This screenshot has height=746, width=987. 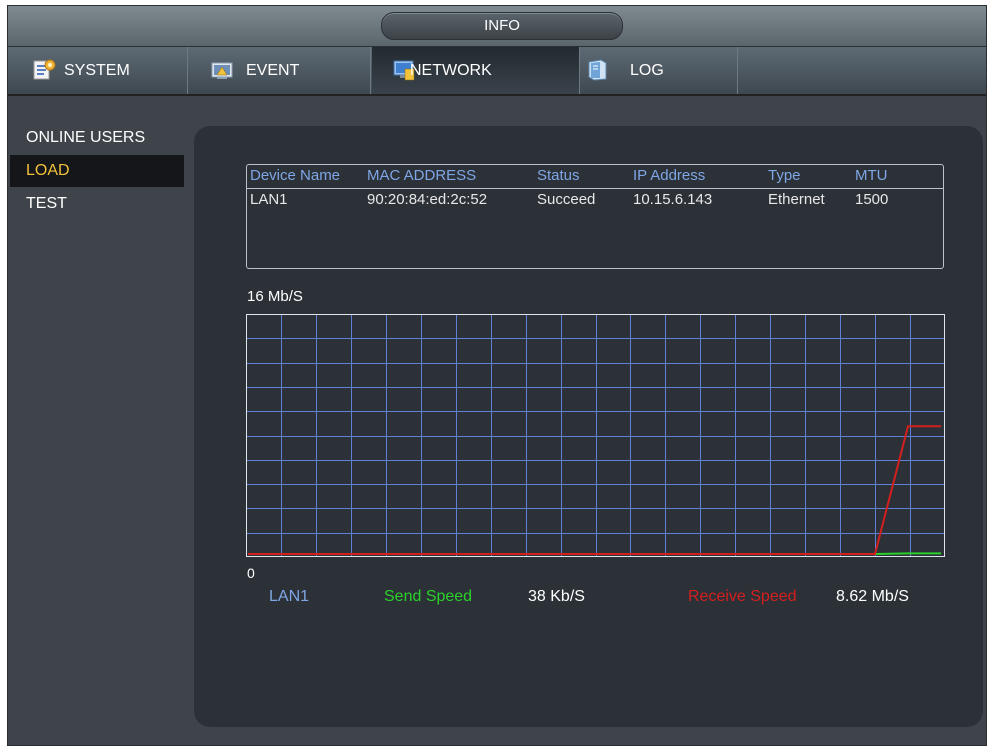 What do you see at coordinates (97, 138) in the screenshot?
I see `sidebar-item-online-users: ONLINE USERS` at bounding box center [97, 138].